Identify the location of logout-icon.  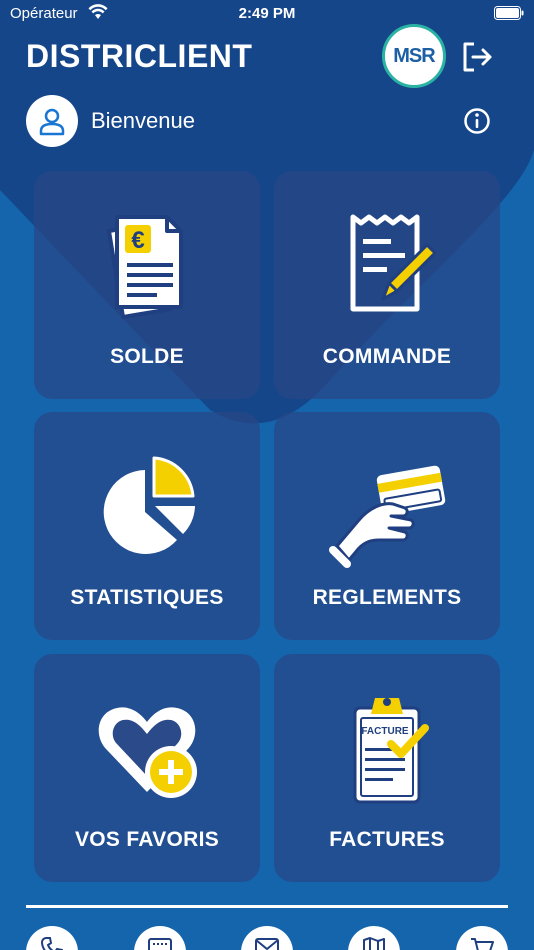
(477, 57).